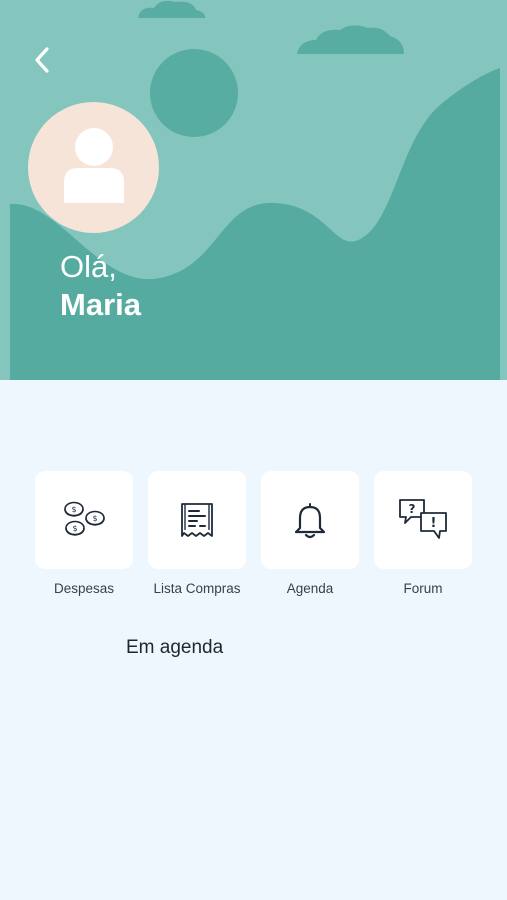 The height and width of the screenshot is (900, 507). I want to click on chat-bubbles-icon: ? !, so click(423, 519).